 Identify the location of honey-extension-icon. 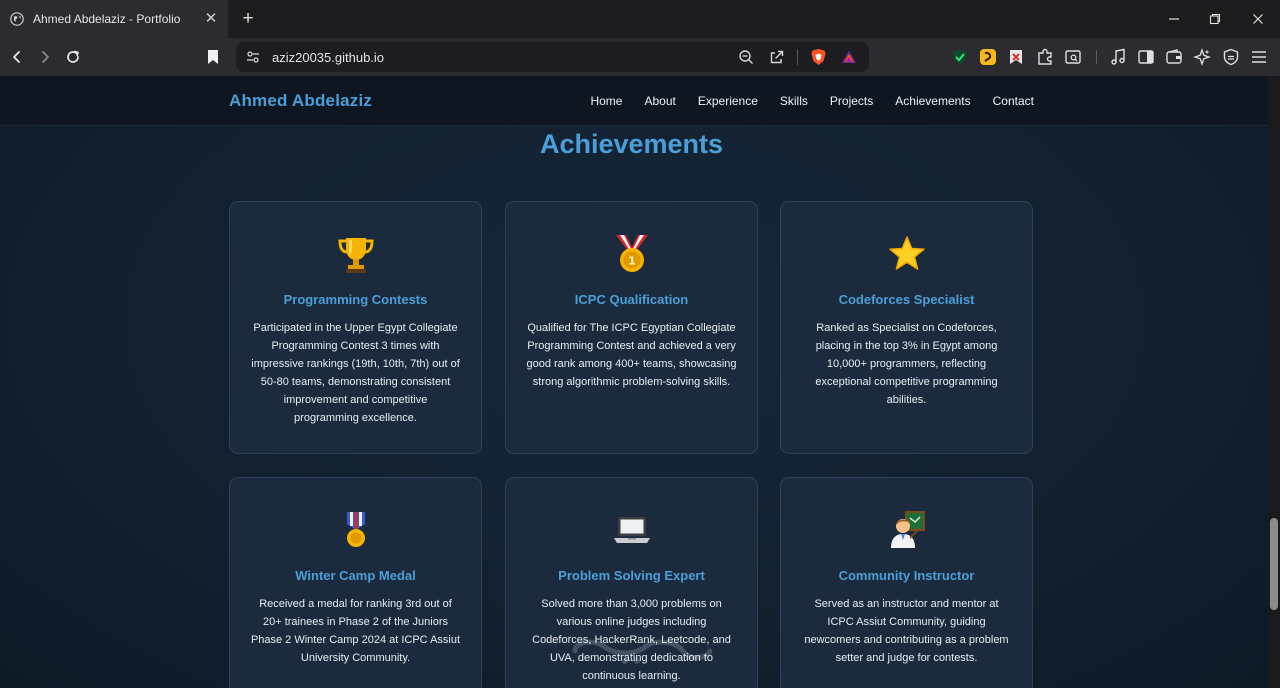
(988, 57).